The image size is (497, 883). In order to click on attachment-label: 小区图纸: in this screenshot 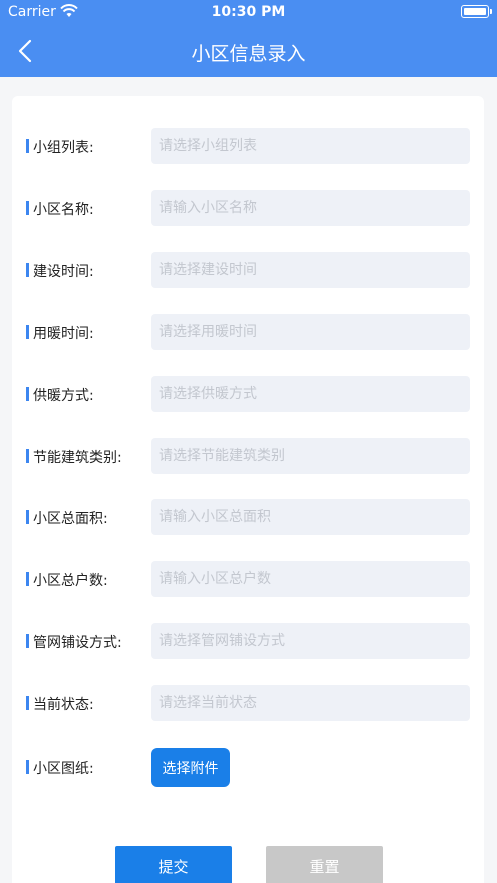, I will do `click(60, 768)`.